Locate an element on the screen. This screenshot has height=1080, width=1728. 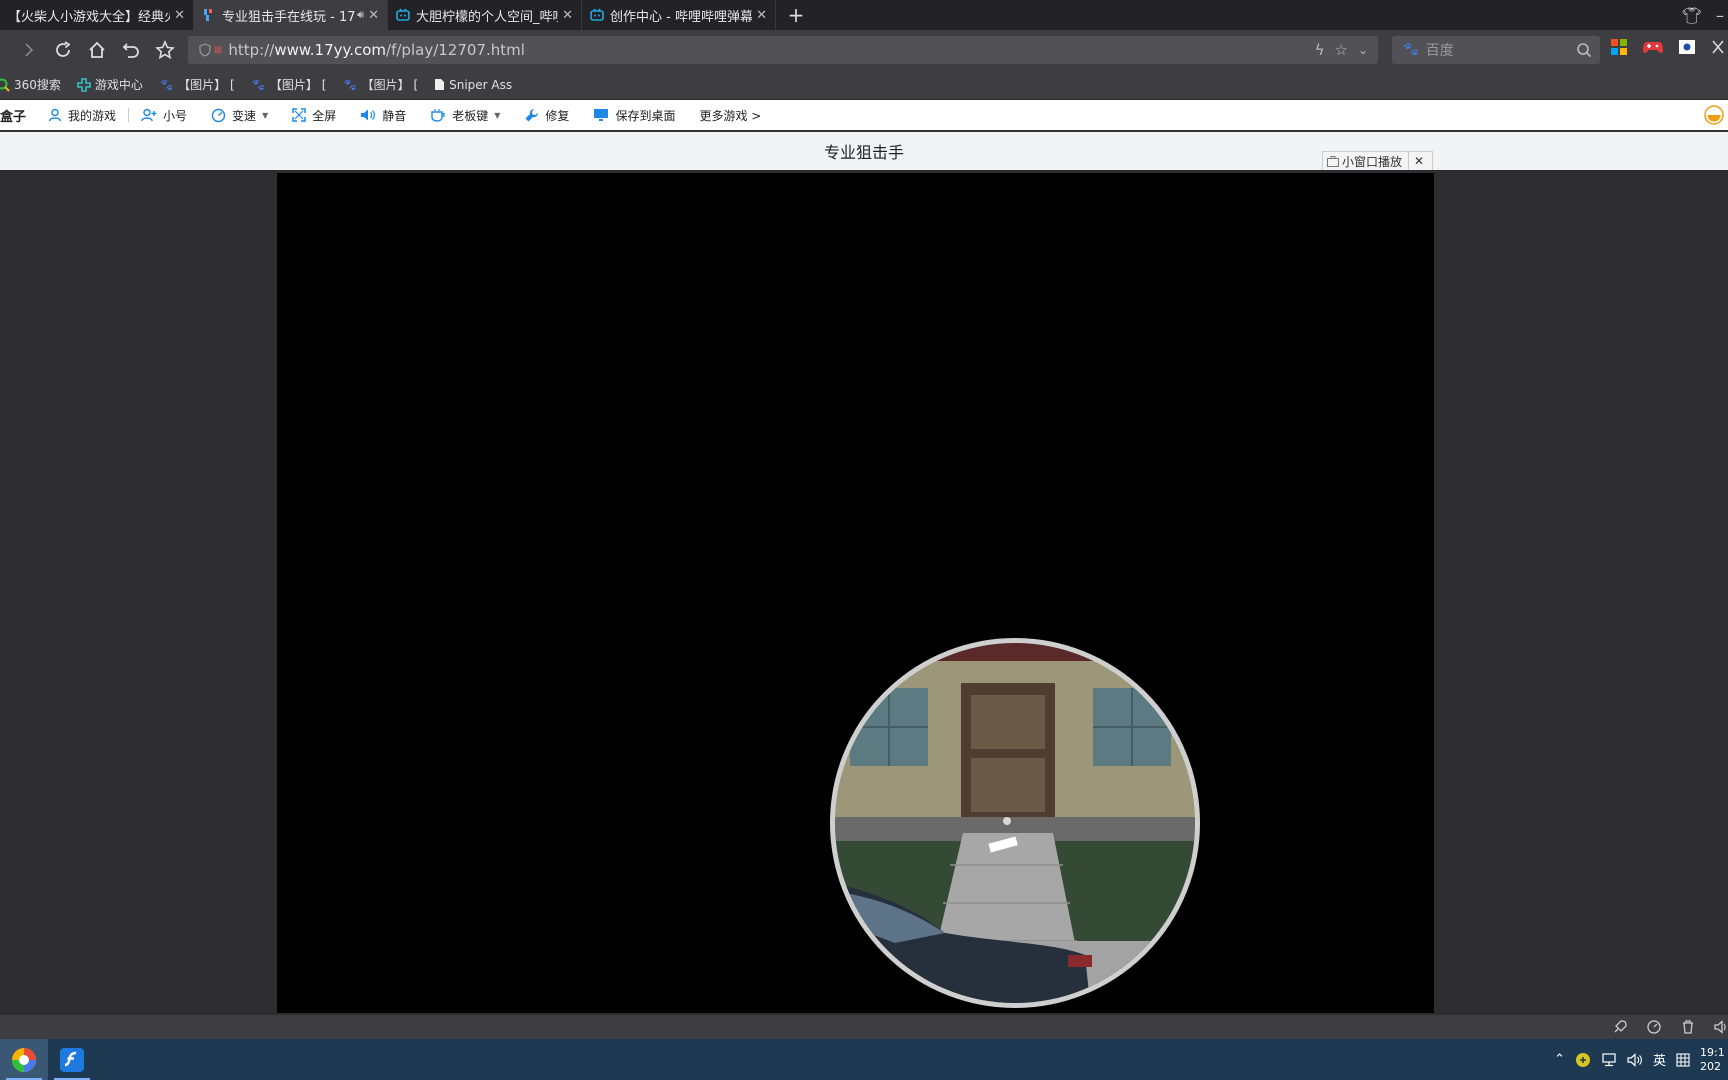
orange-logo-icon is located at coordinates (1714, 115).